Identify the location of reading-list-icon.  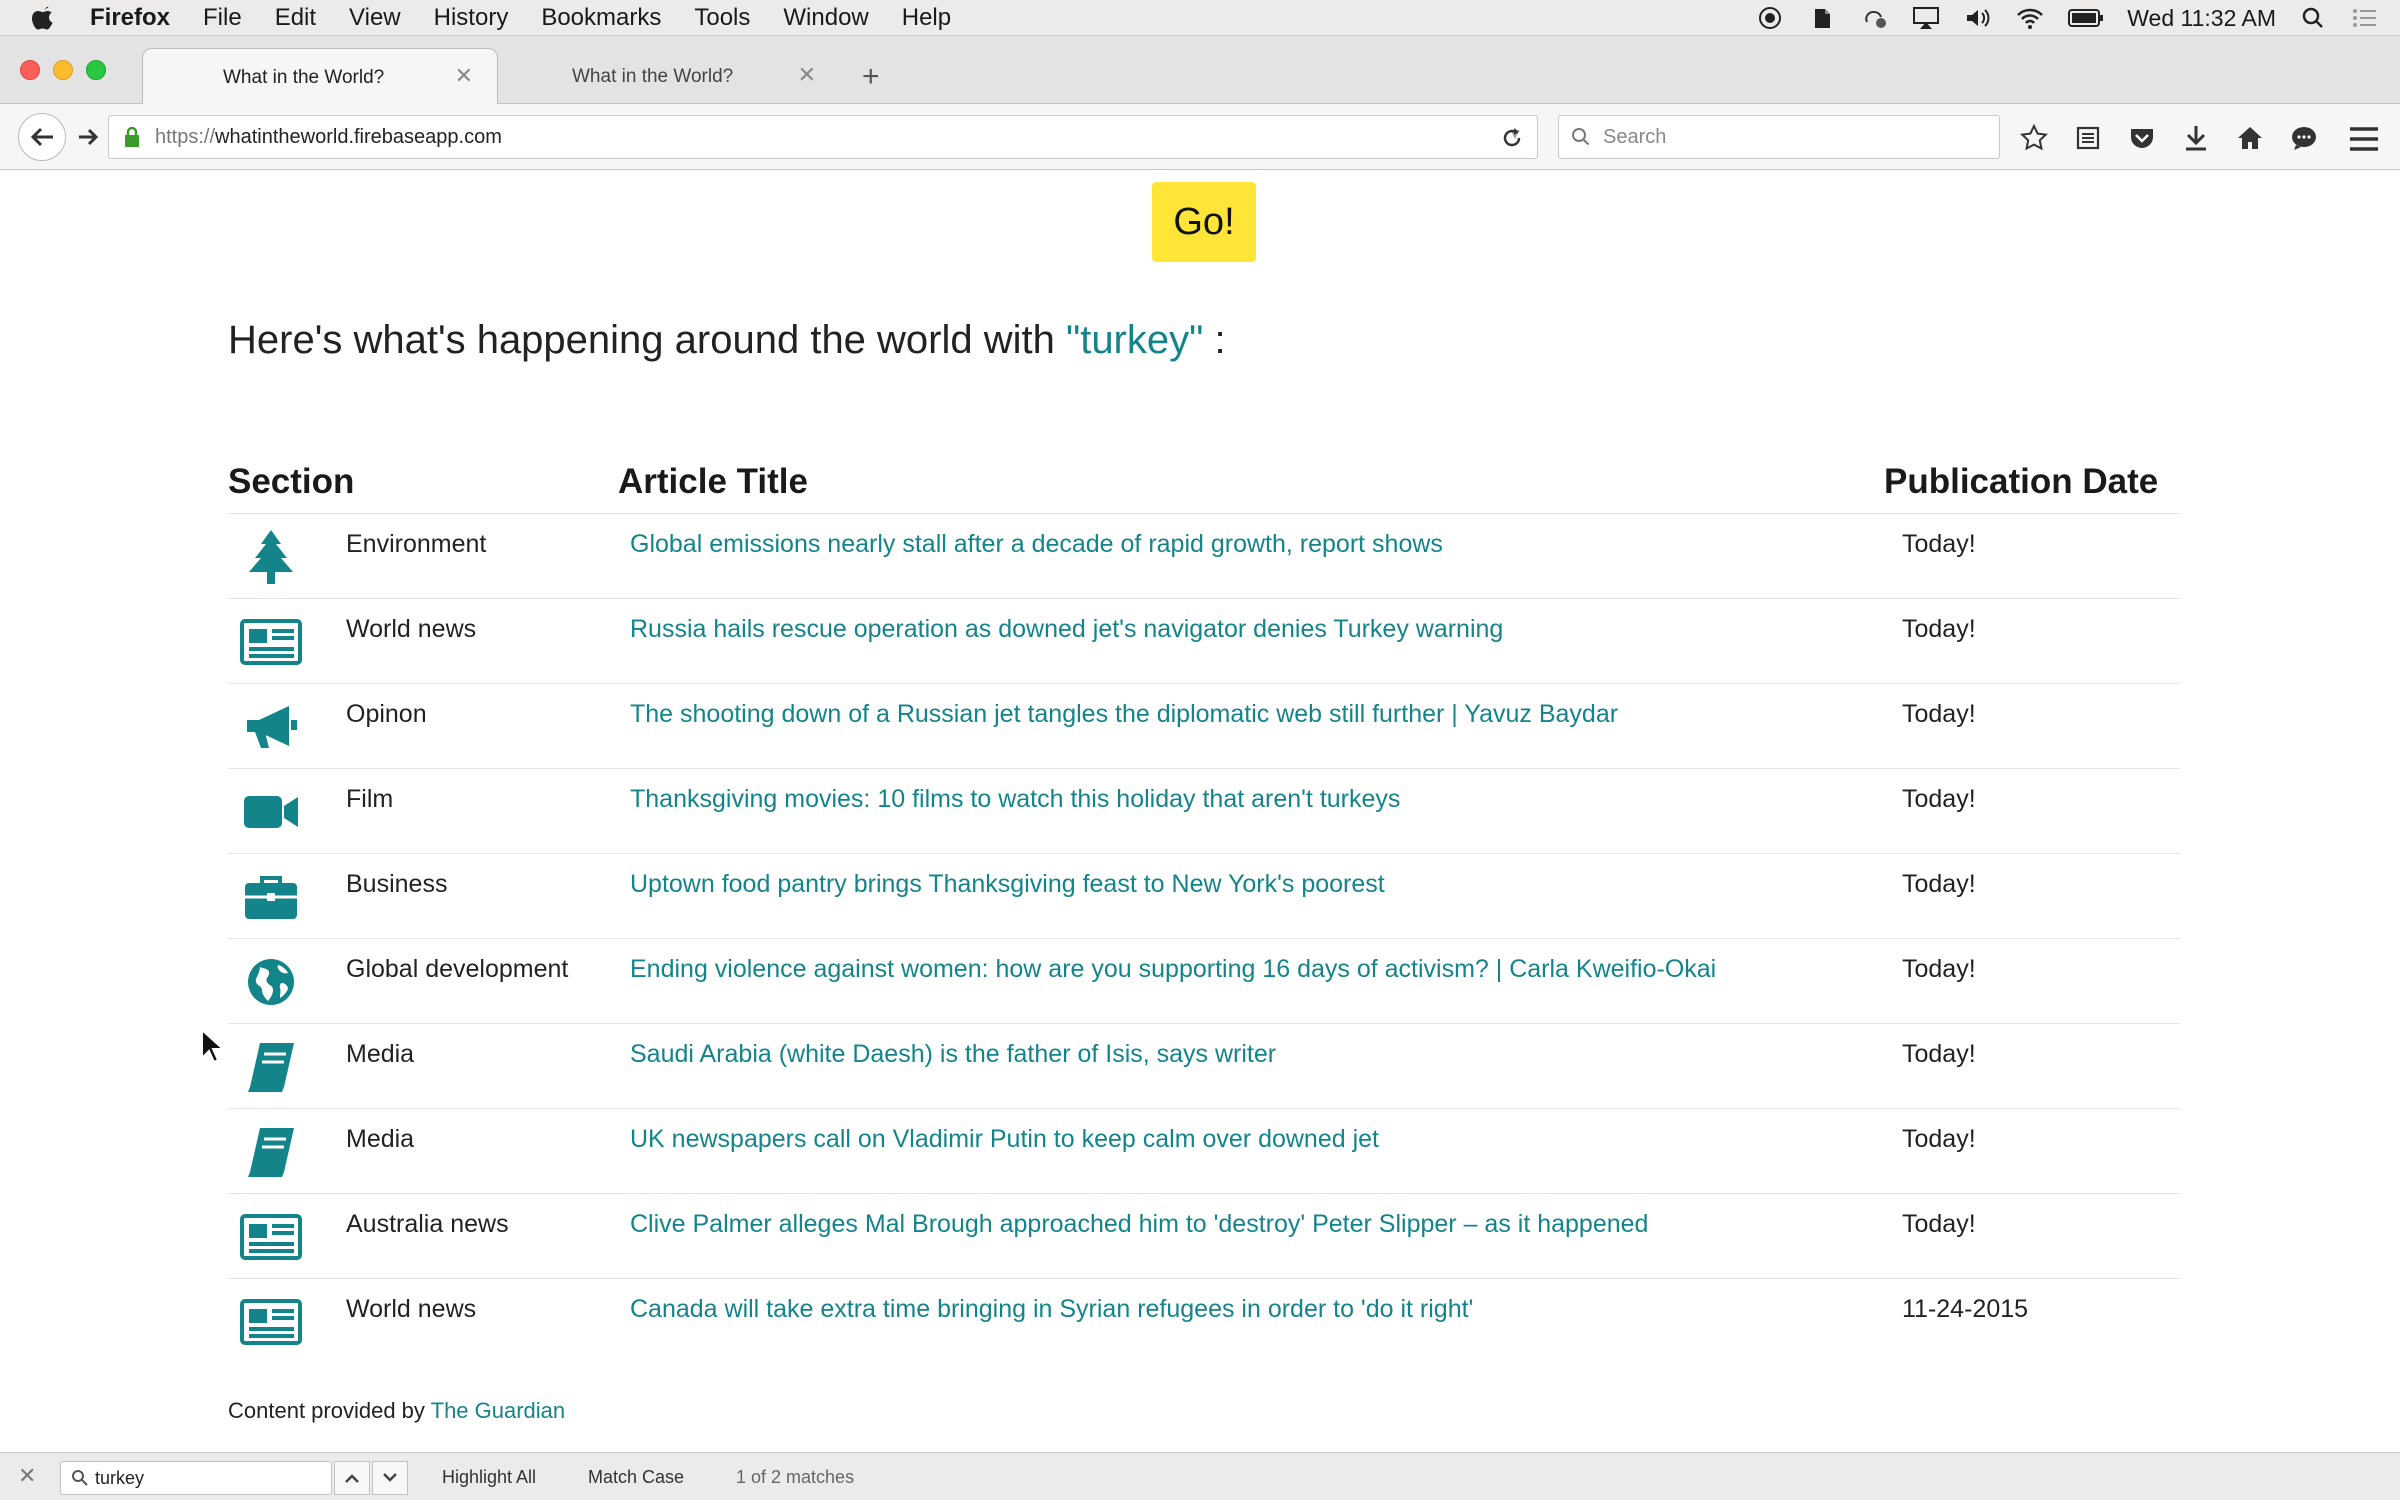
(2088, 138).